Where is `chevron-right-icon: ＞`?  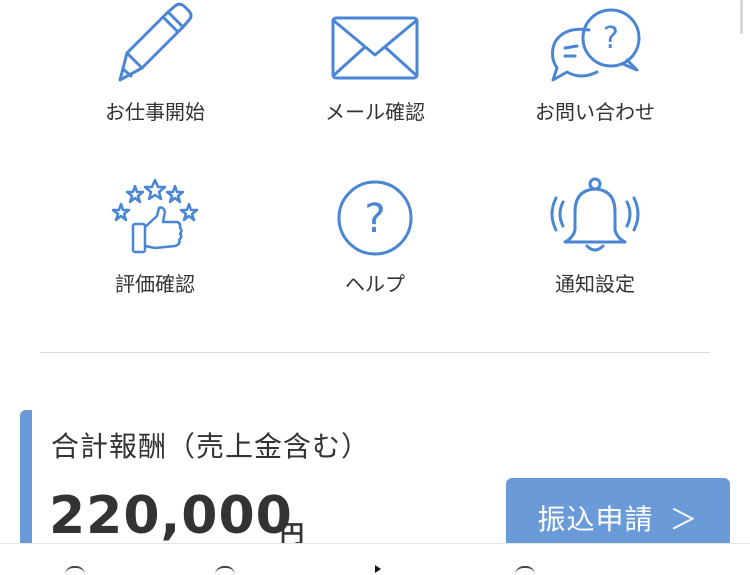 chevron-right-icon: ＞ is located at coordinates (684, 519).